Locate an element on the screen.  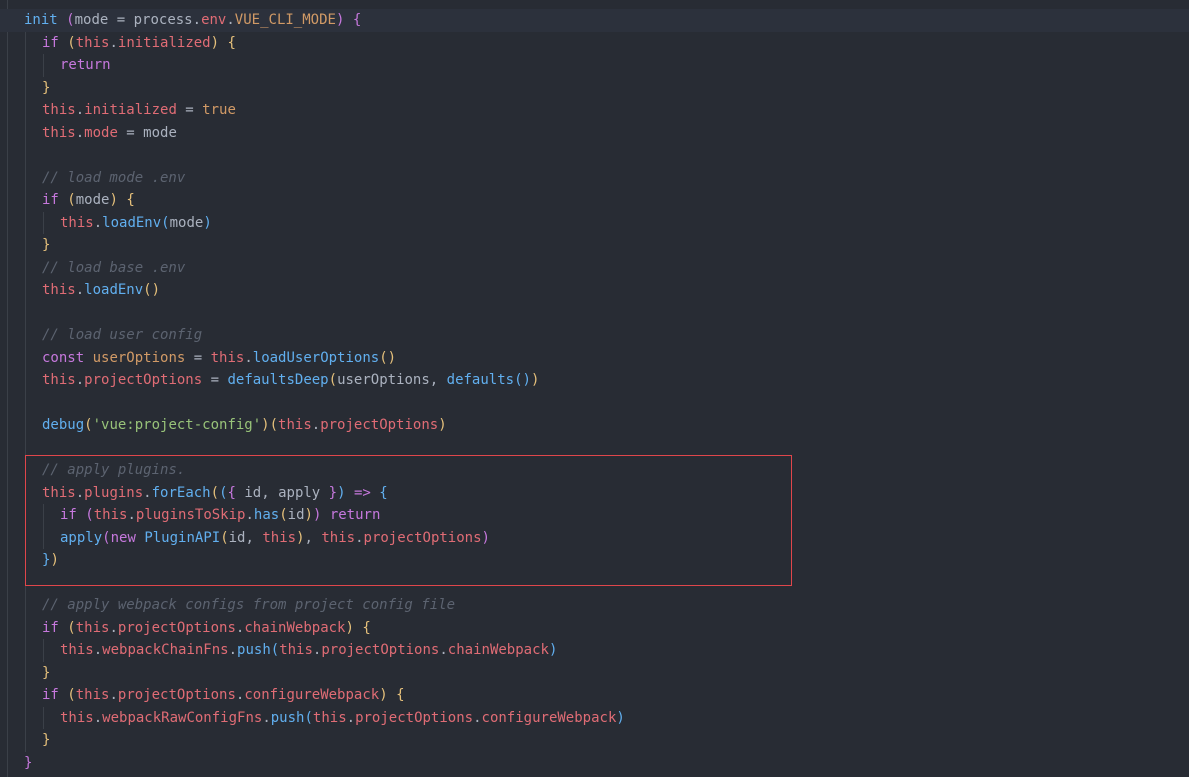
code-line-content is located at coordinates (33, 448).